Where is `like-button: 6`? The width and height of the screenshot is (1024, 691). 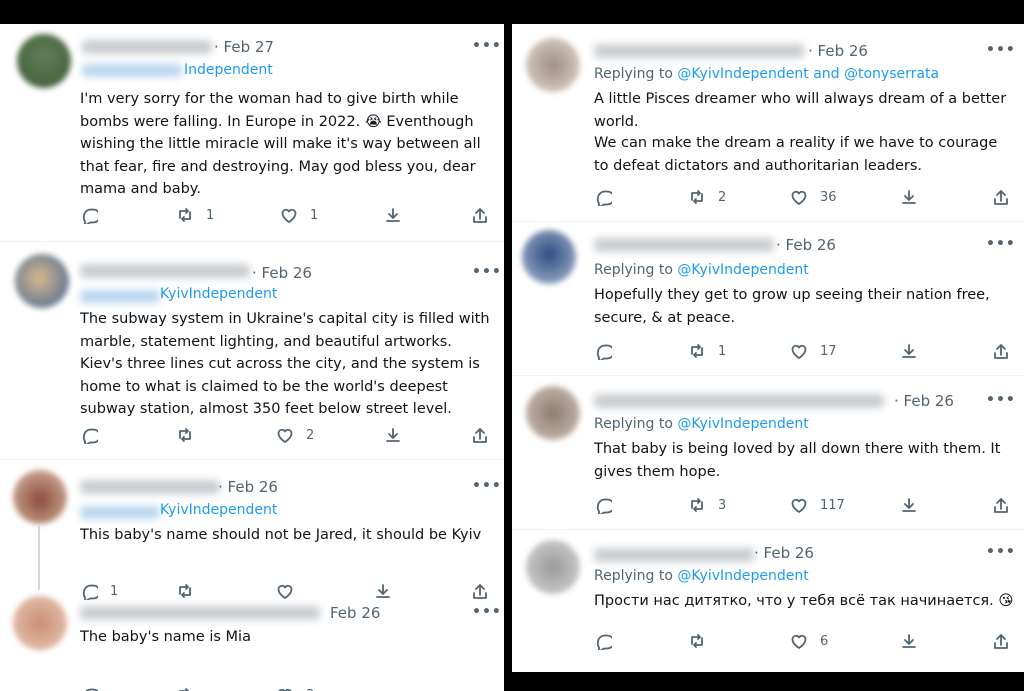 like-button: 6 is located at coordinates (809, 641).